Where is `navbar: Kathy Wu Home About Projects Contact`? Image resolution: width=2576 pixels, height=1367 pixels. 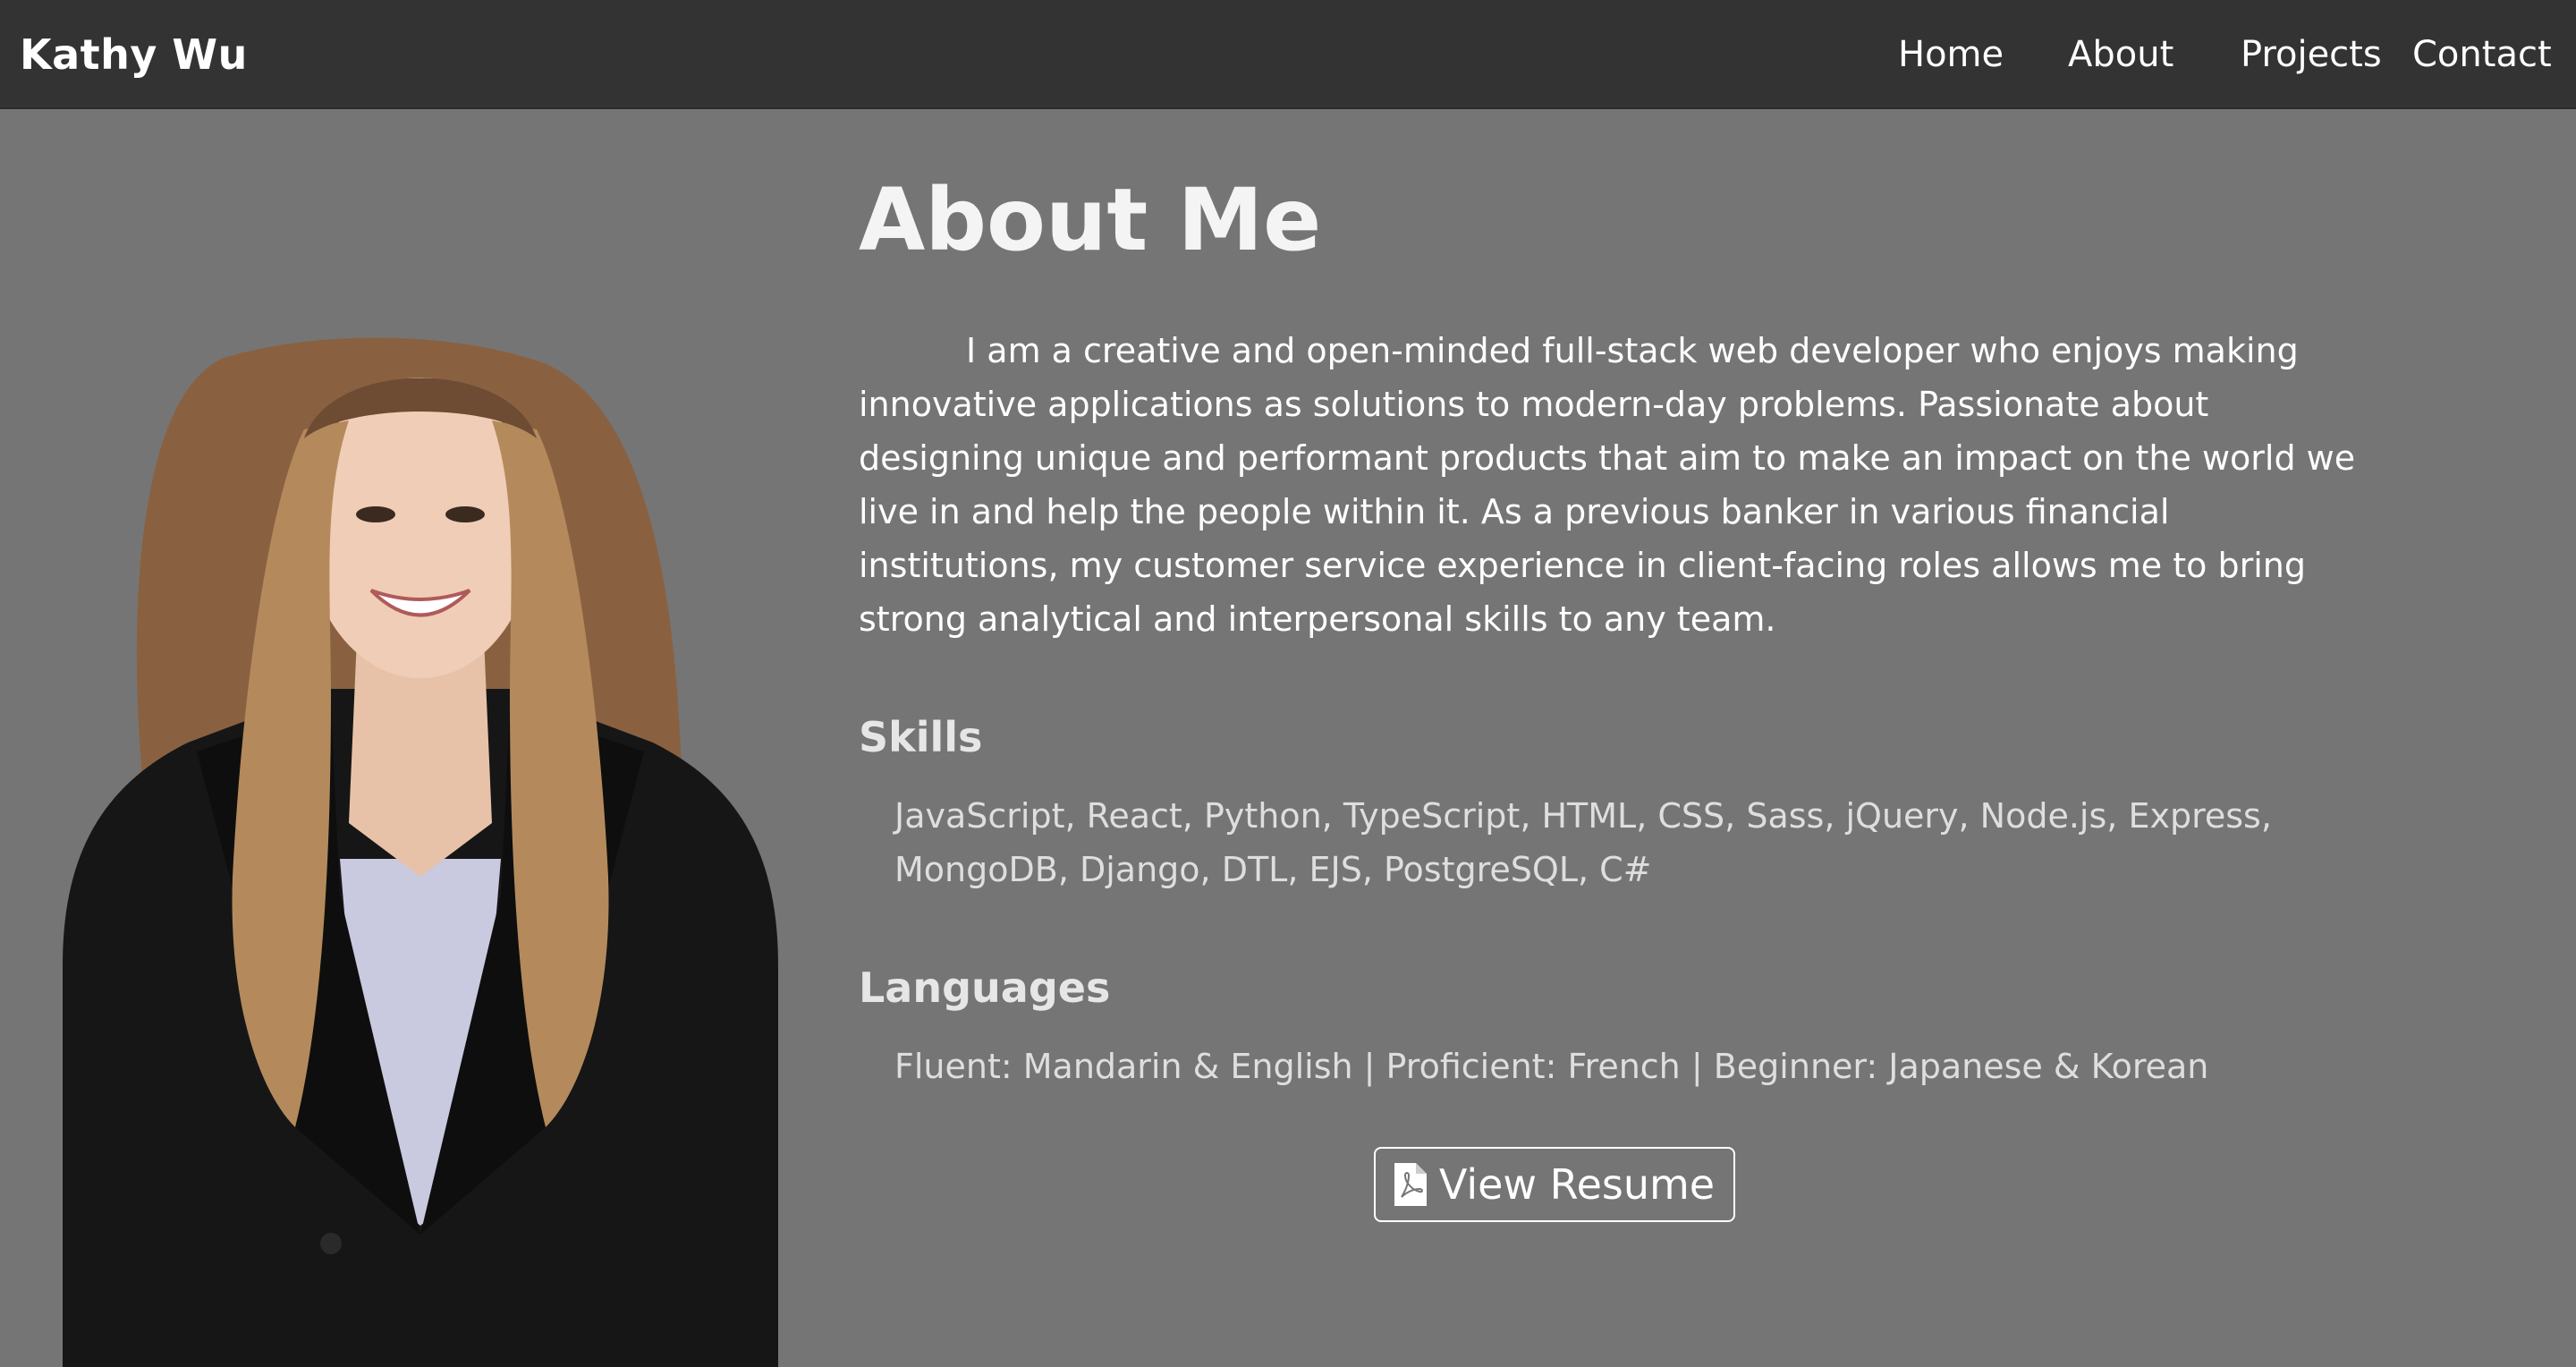
navbar: Kathy Wu Home About Projects Contact is located at coordinates (1288, 55).